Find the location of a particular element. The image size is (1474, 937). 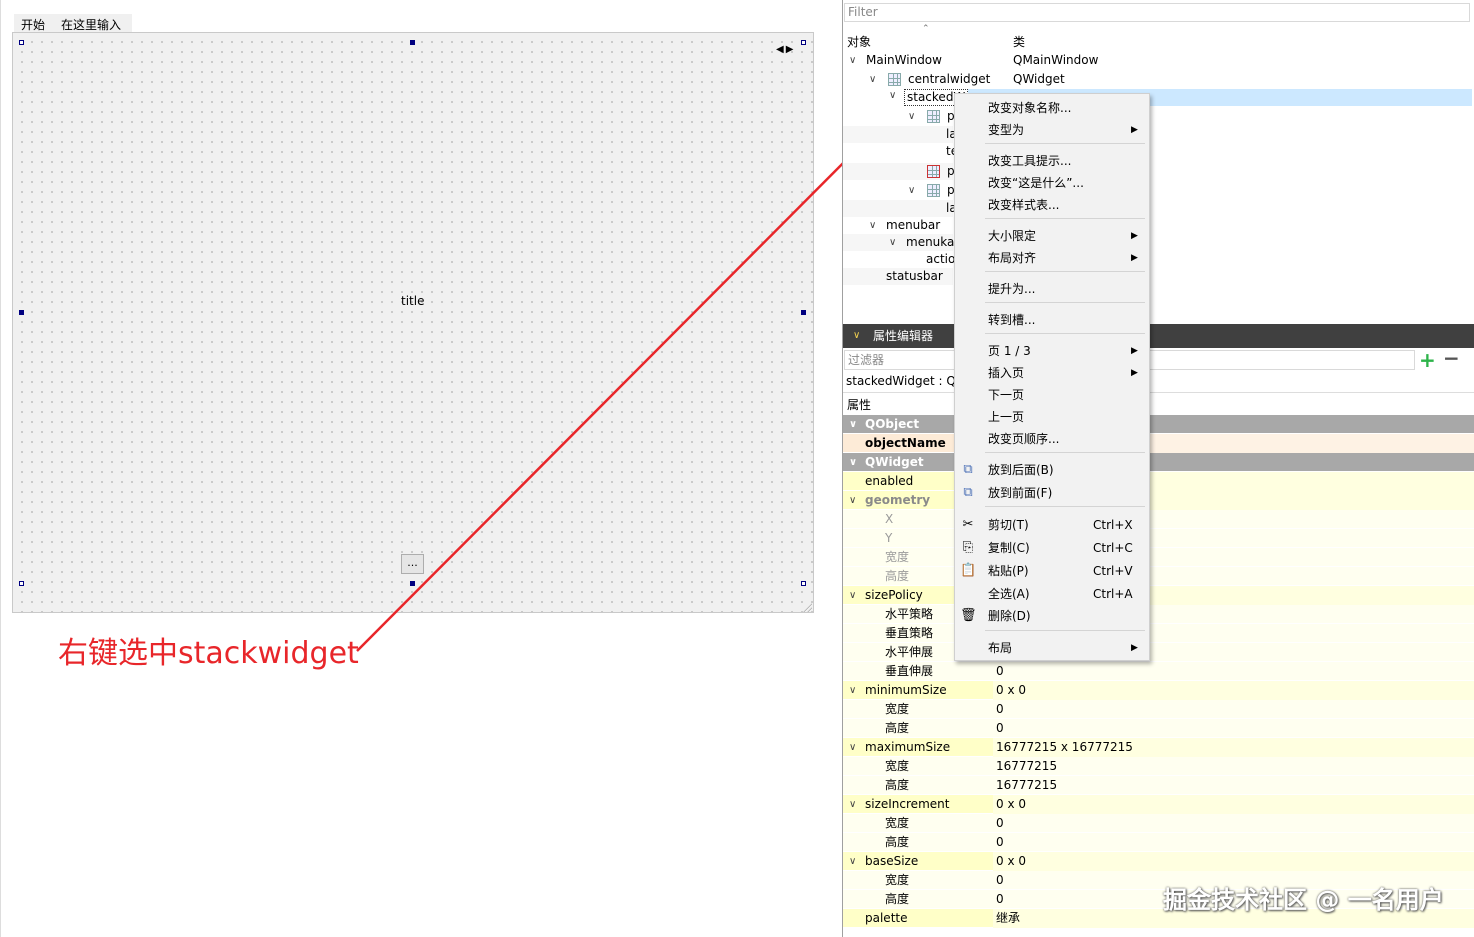

property-row: ∨ minimumSize 0 x 0 is located at coordinates (1158, 690).